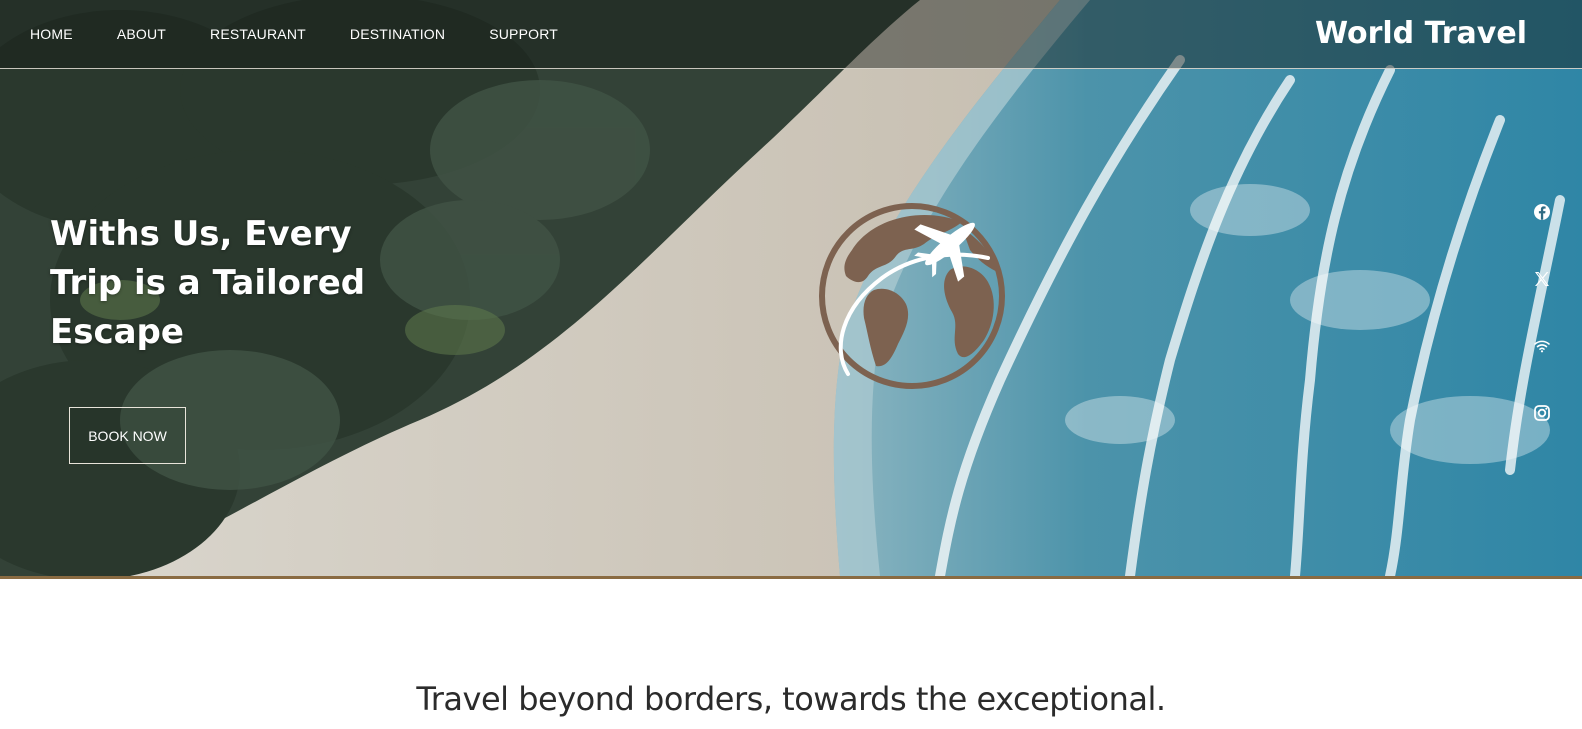 This screenshot has height=729, width=1582. I want to click on nav-about-link: ABOUT, so click(141, 34).